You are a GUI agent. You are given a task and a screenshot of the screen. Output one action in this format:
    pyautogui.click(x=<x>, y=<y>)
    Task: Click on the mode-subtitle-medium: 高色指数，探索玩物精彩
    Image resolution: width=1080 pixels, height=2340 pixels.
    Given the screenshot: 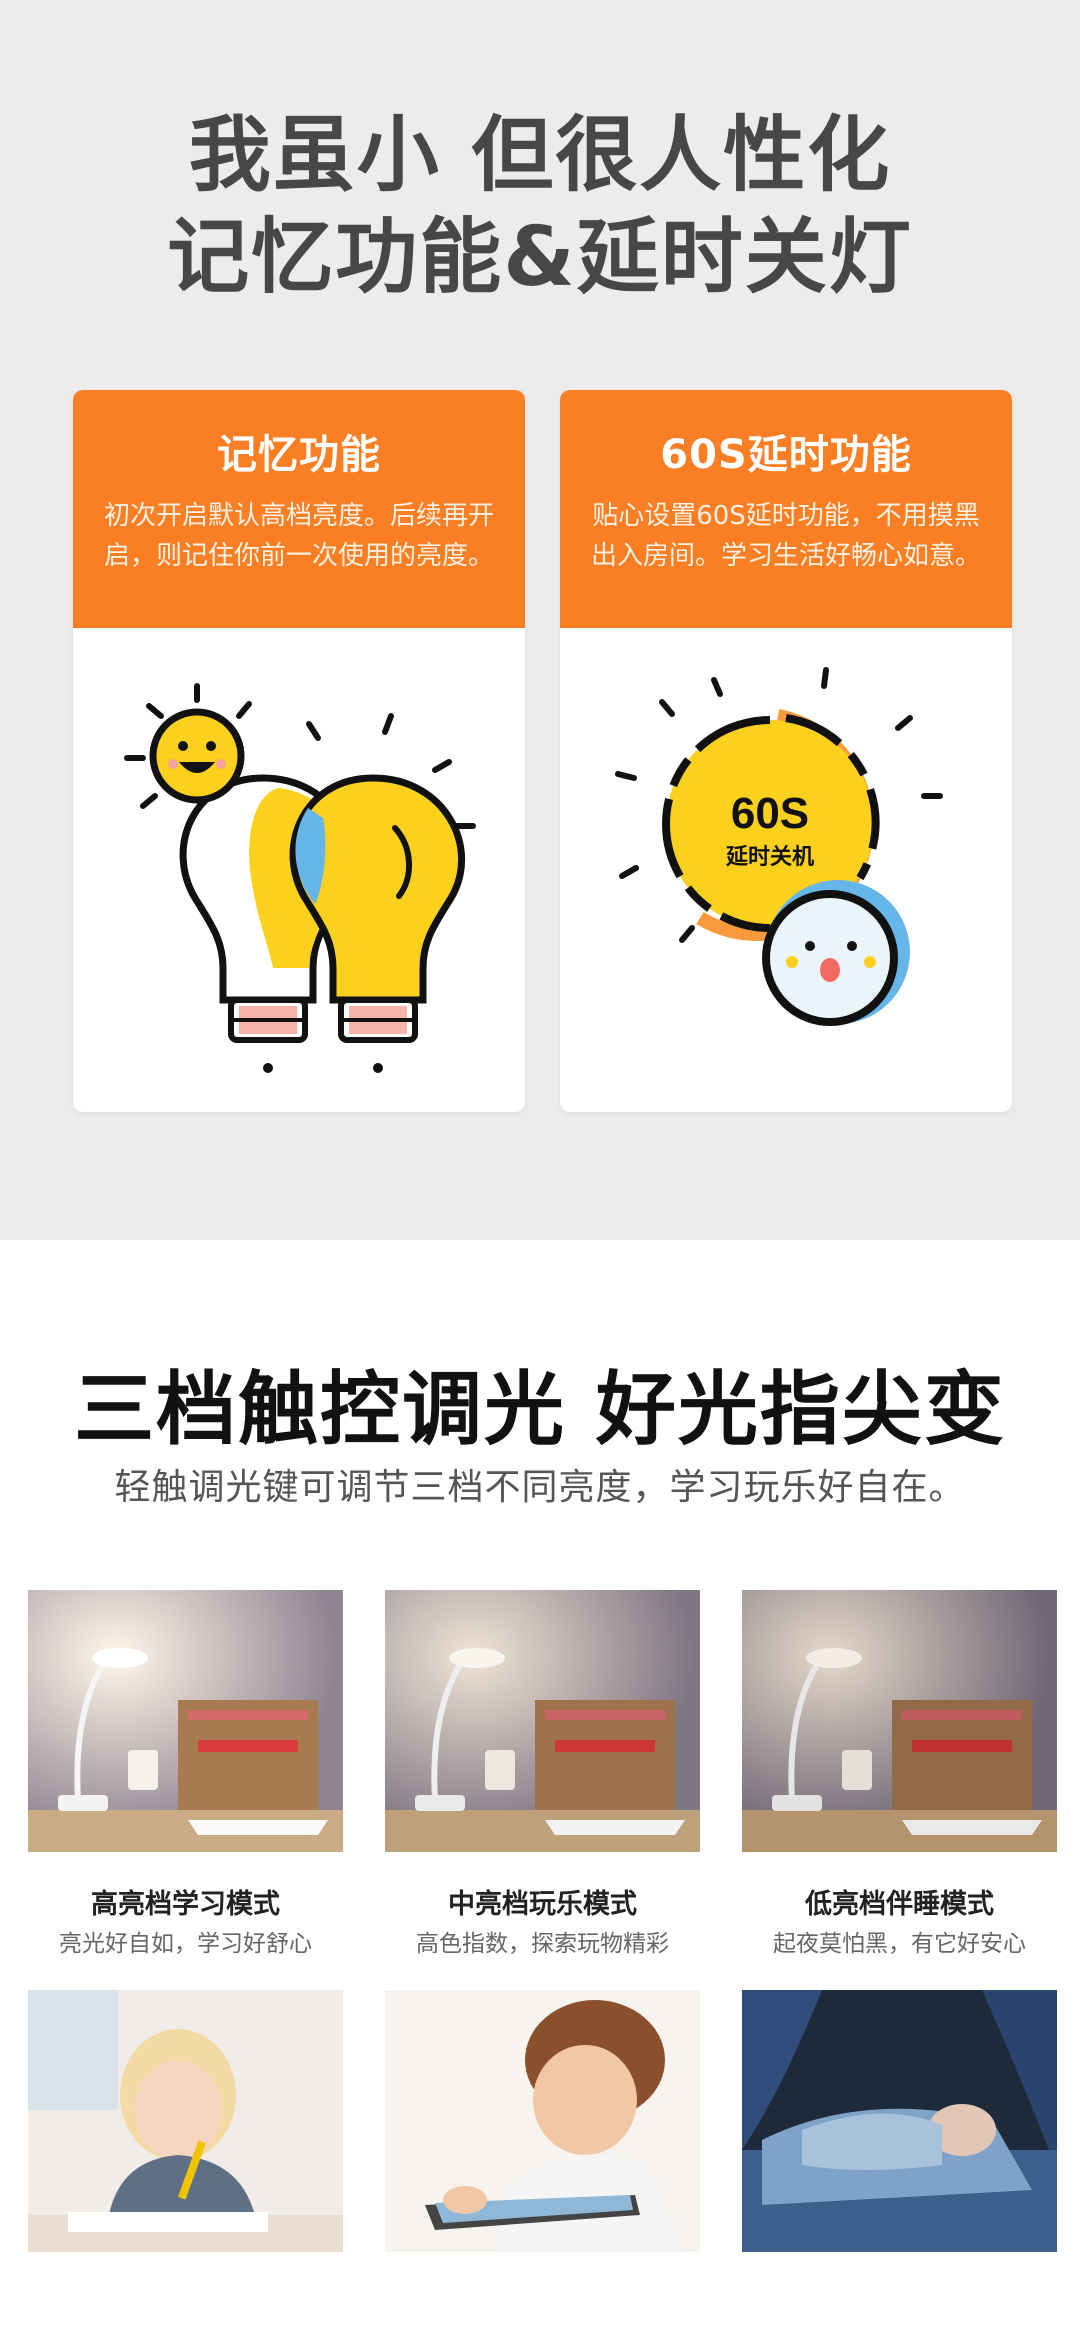 What is the action you would take?
    pyautogui.click(x=542, y=1944)
    